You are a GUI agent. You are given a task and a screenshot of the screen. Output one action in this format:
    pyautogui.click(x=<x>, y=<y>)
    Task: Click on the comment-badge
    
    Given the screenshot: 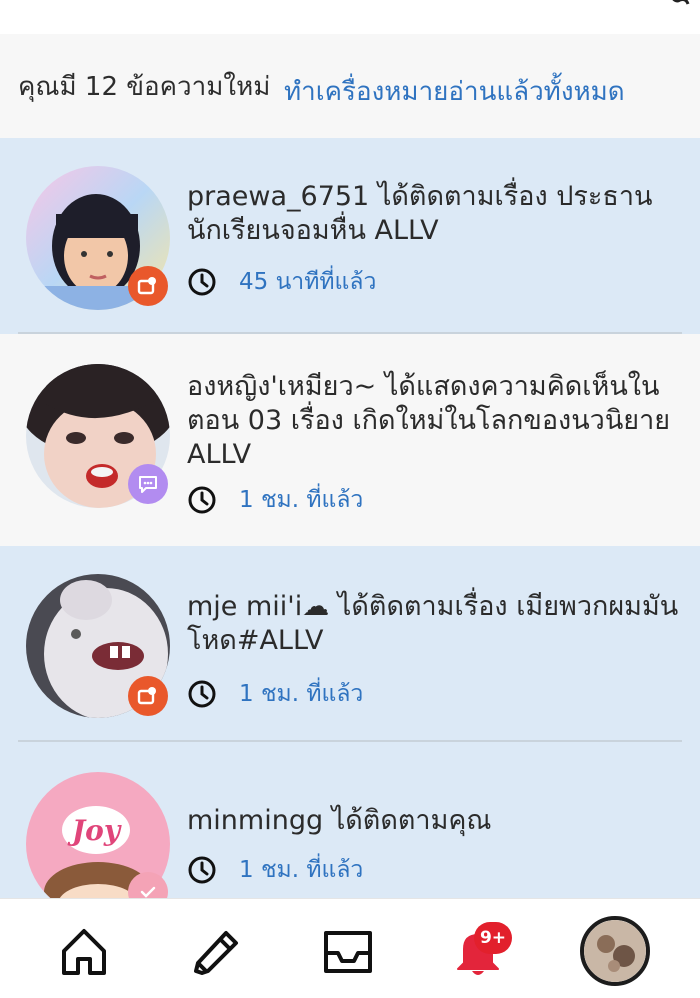 What is the action you would take?
    pyautogui.click(x=148, y=484)
    